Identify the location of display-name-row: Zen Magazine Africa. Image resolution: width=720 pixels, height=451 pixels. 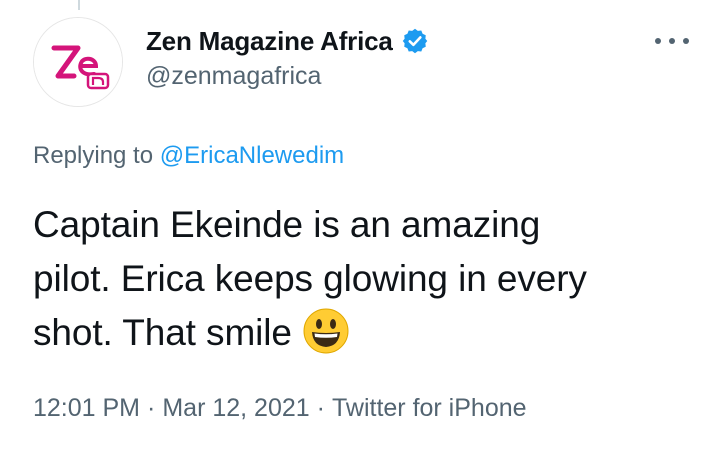
(287, 41).